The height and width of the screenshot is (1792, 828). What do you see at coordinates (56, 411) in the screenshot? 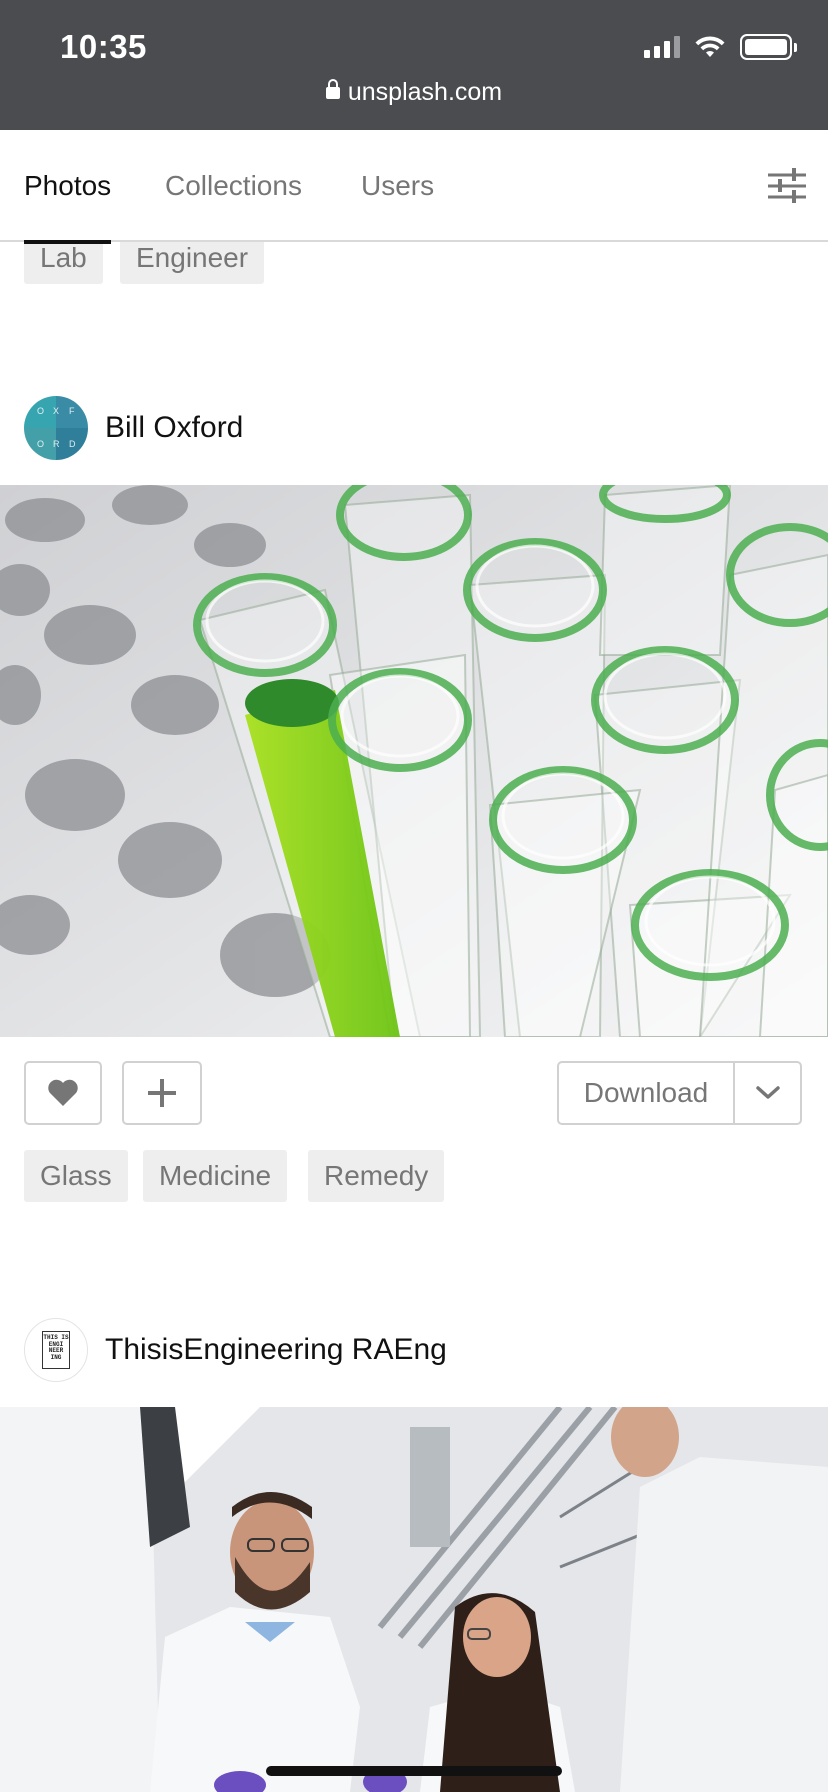
I see `avatar-letter: X` at bounding box center [56, 411].